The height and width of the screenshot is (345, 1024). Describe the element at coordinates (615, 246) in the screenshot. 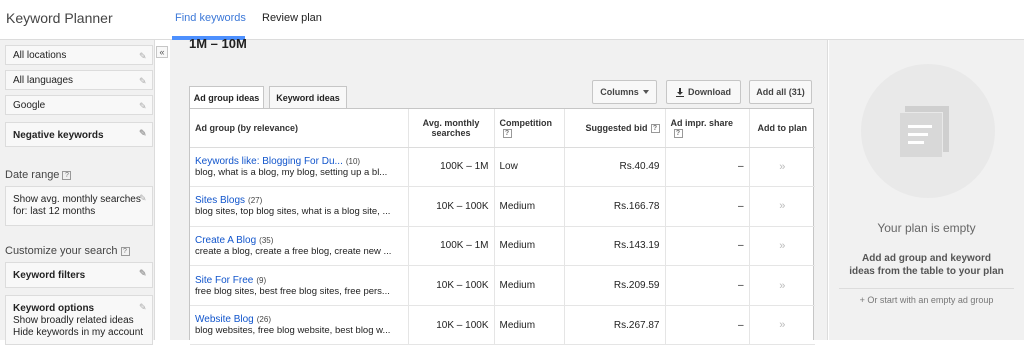

I see `bid-cell: Rs.143.19` at that location.